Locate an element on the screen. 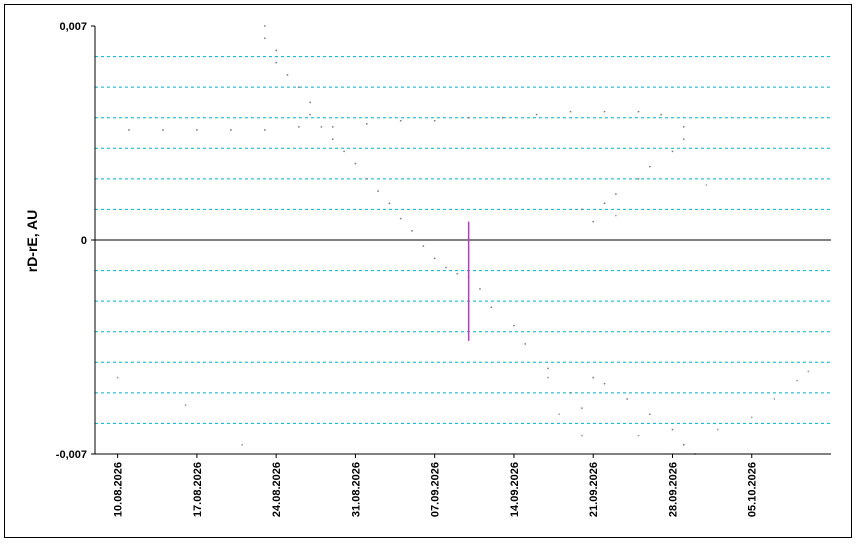 This screenshot has width=858, height=544. y-tick-label: 0,007 is located at coordinates (73, 27).